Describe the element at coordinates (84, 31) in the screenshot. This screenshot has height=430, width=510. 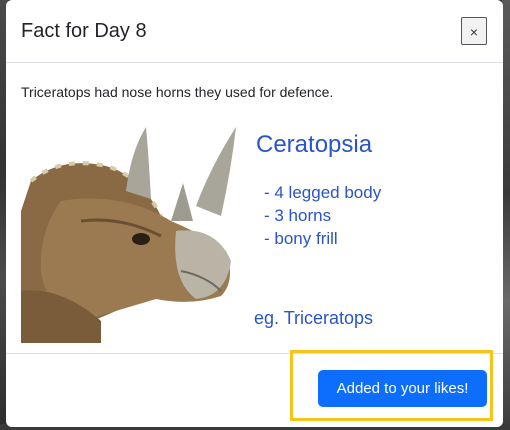
I see `modal-title: Fact for Day 8` at that location.